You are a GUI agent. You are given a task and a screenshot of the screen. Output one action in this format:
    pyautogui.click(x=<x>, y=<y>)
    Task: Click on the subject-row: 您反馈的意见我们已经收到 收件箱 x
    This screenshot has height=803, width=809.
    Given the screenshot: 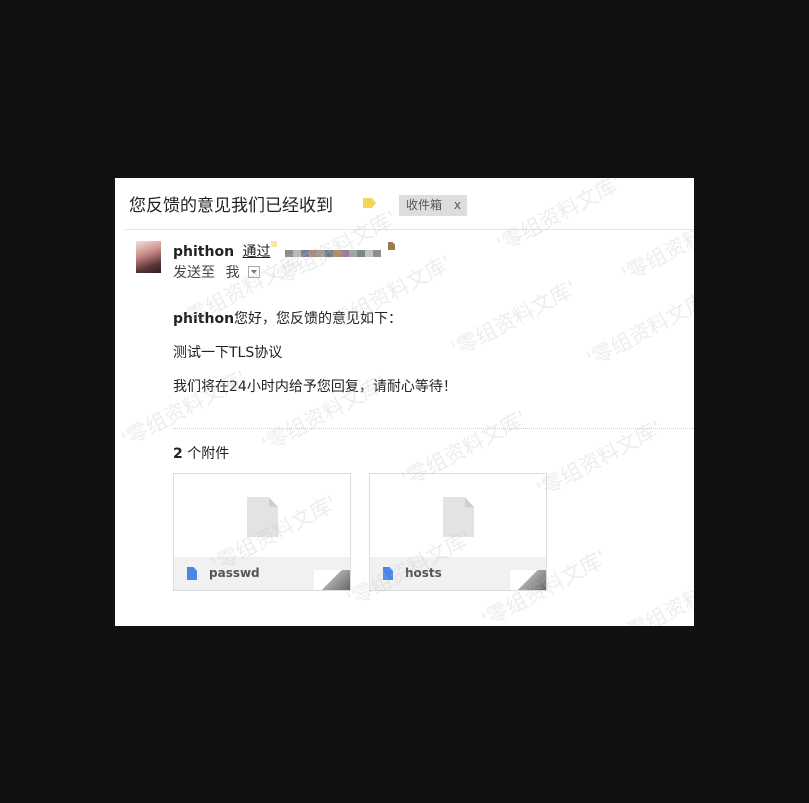 What is the action you would take?
    pyautogui.click(x=404, y=203)
    